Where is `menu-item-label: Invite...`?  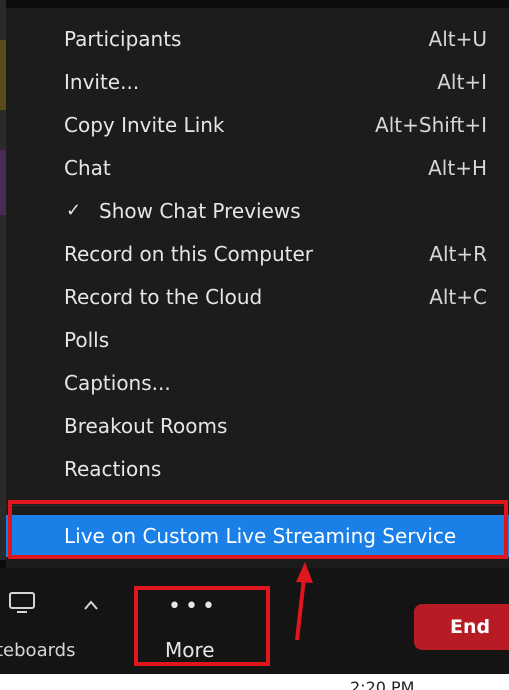 menu-item-label: Invite... is located at coordinates (102, 82).